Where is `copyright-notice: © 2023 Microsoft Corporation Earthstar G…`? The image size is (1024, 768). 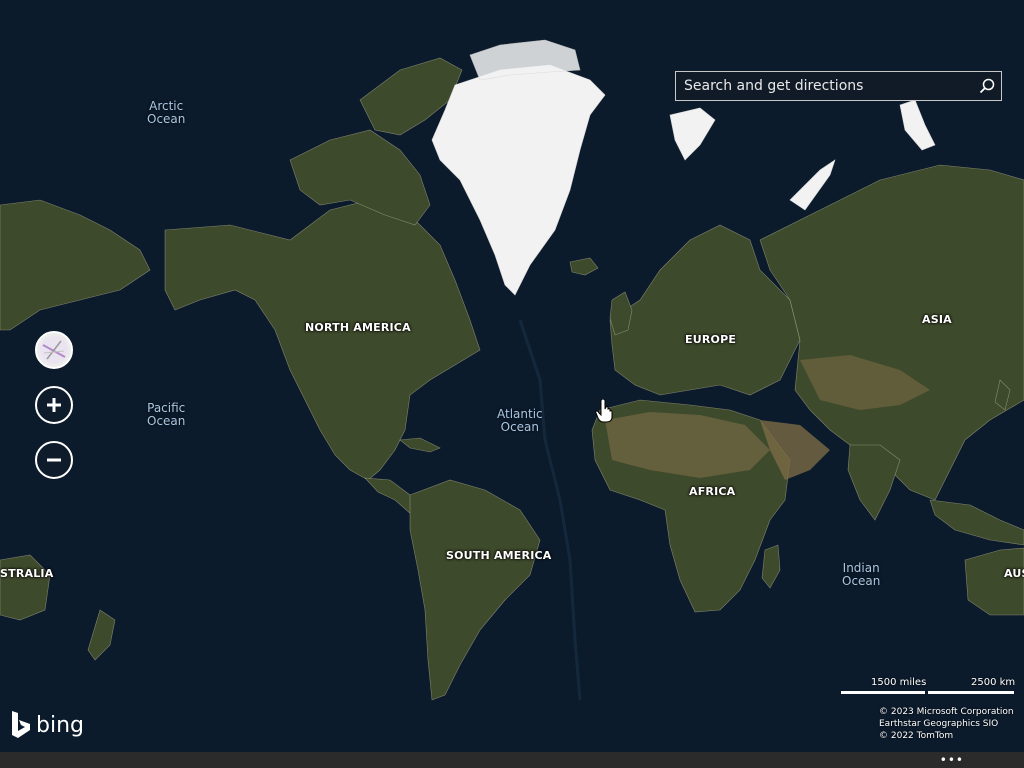
copyright-notice: © 2023 Microsoft Corporation Earthstar G… is located at coordinates (946, 724).